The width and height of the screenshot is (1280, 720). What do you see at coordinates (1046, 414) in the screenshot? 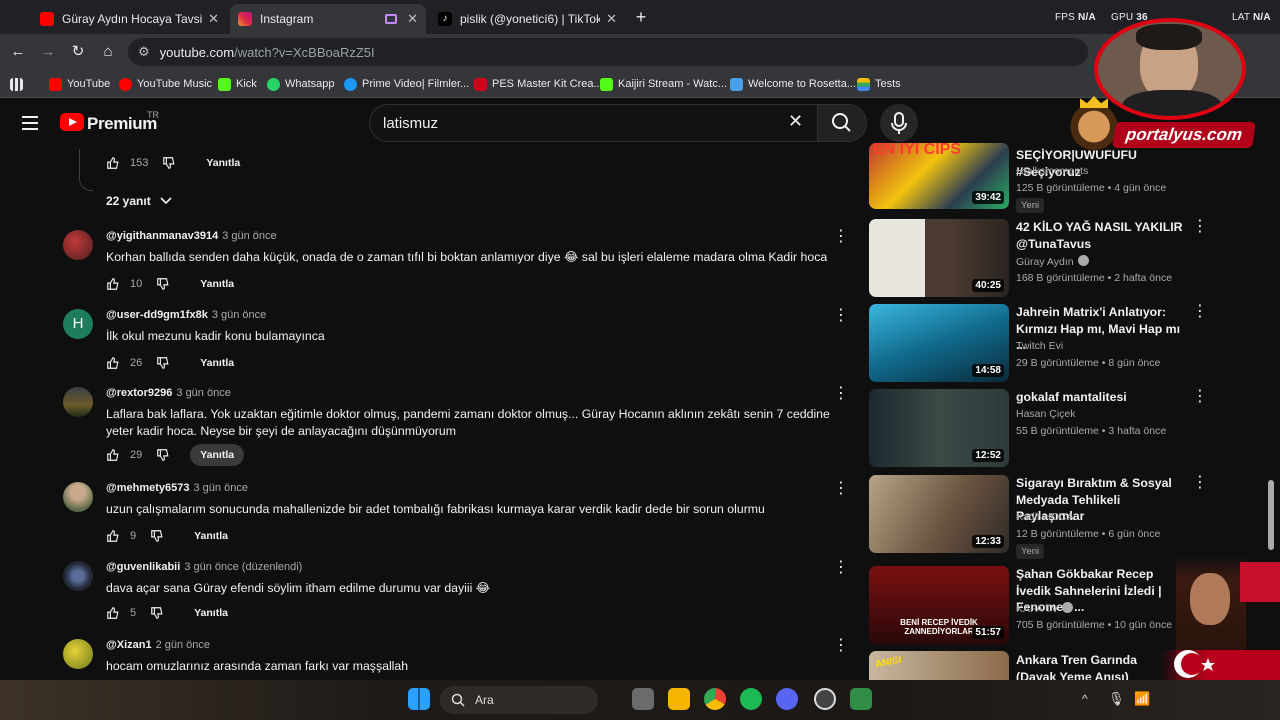
I see `channel-name: Hasan Çiçek` at bounding box center [1046, 414].